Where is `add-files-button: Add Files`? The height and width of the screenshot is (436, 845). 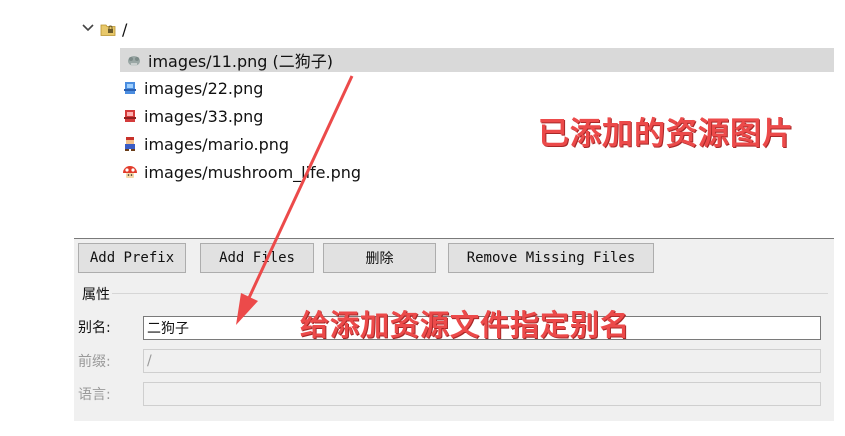 add-files-button: Add Files is located at coordinates (257, 258).